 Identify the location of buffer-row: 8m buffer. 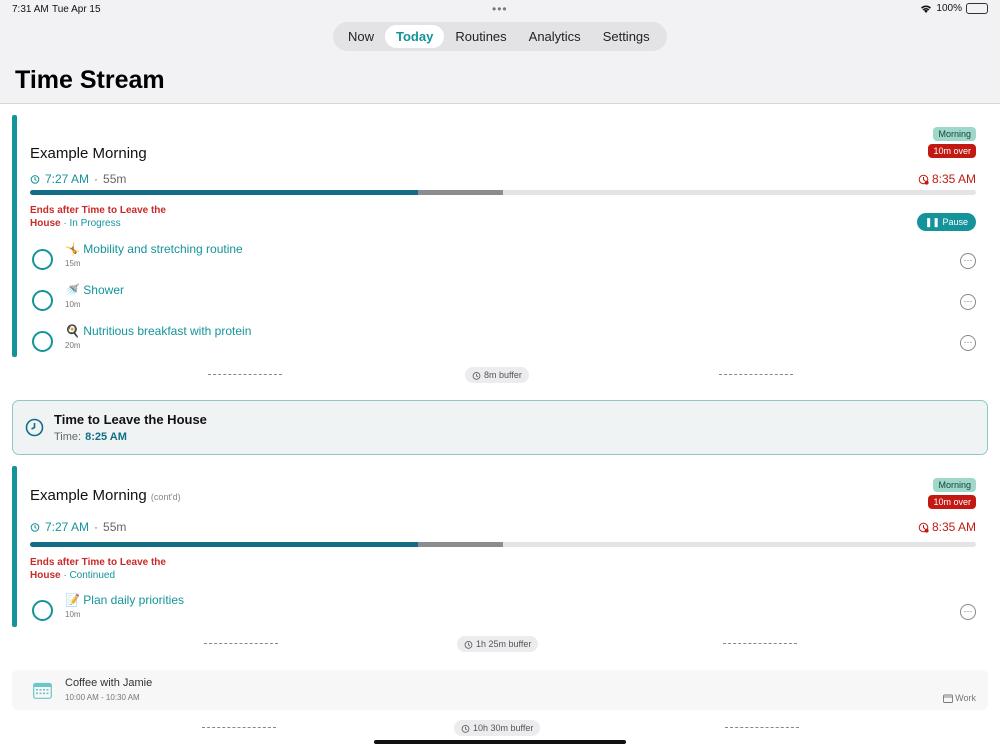
(500, 375).